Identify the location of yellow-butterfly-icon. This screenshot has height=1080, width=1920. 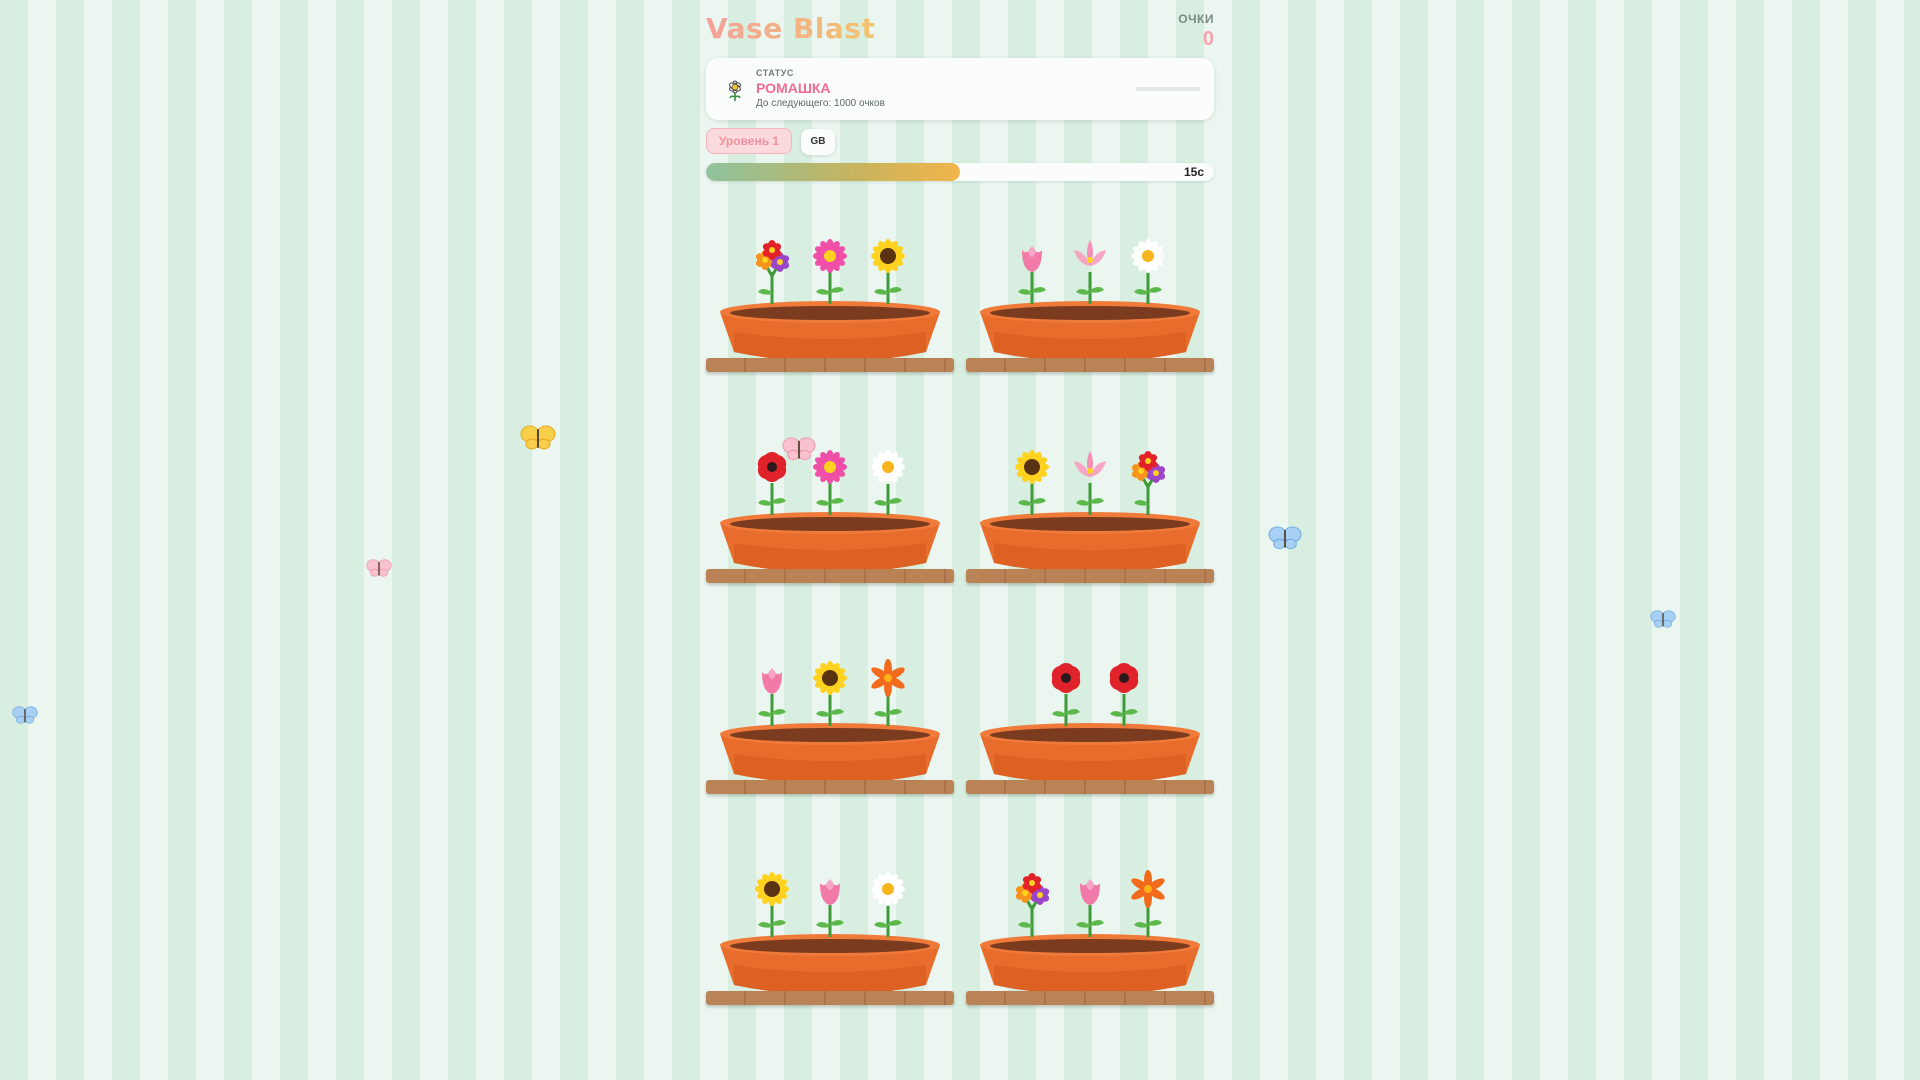
(538, 437).